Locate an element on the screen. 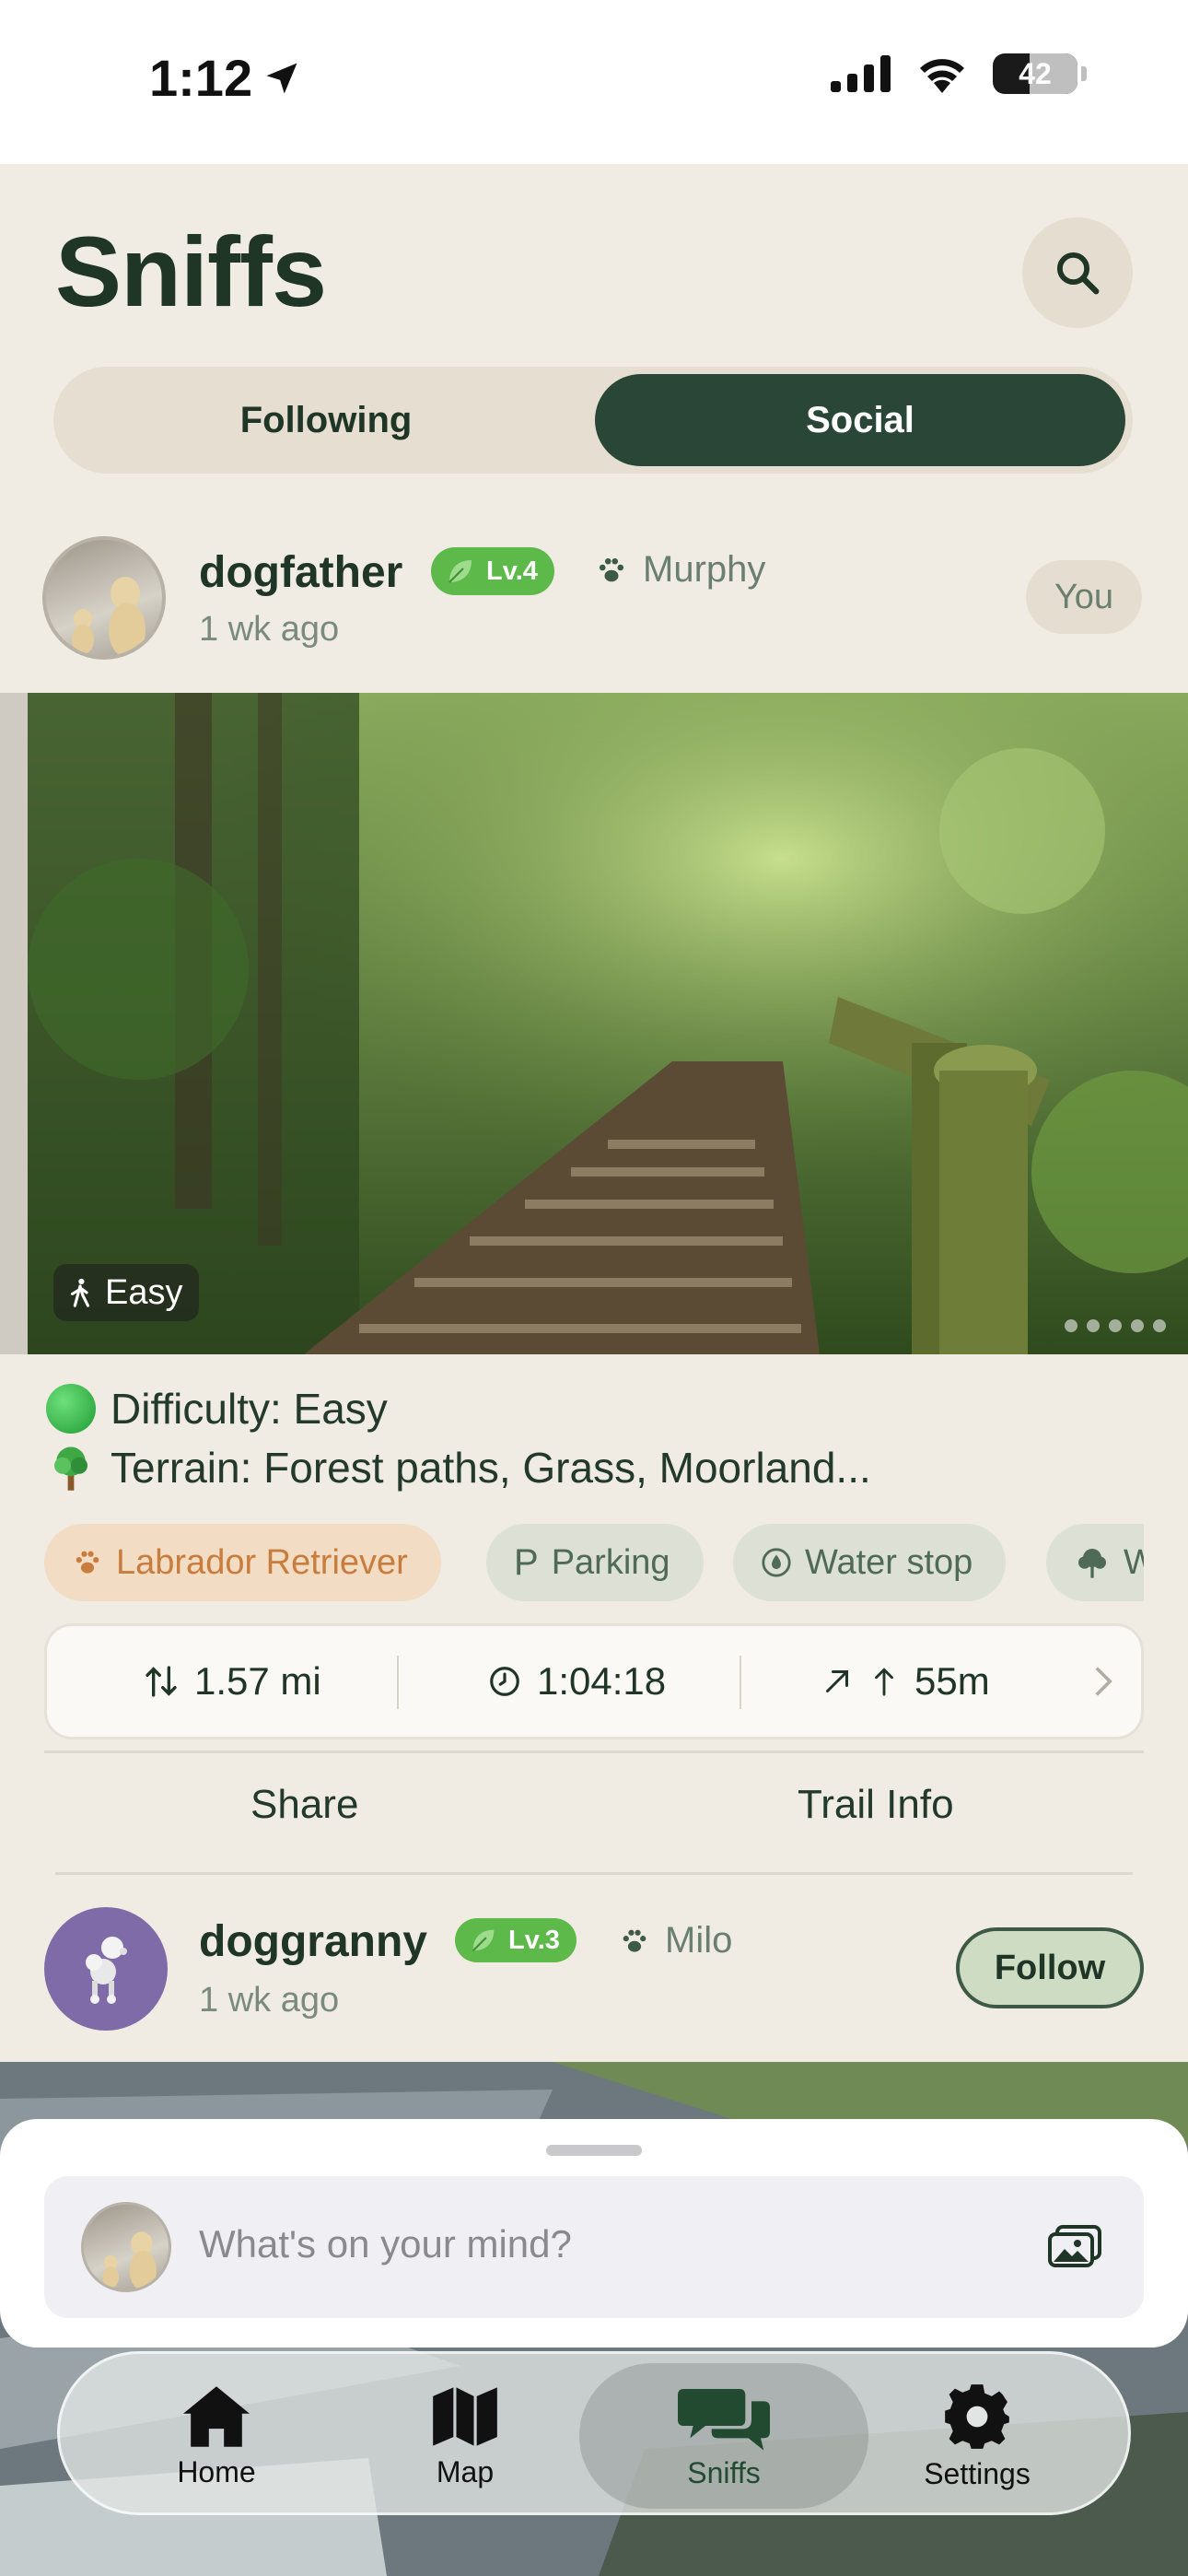  stat-divider is located at coordinates (740, 1682).